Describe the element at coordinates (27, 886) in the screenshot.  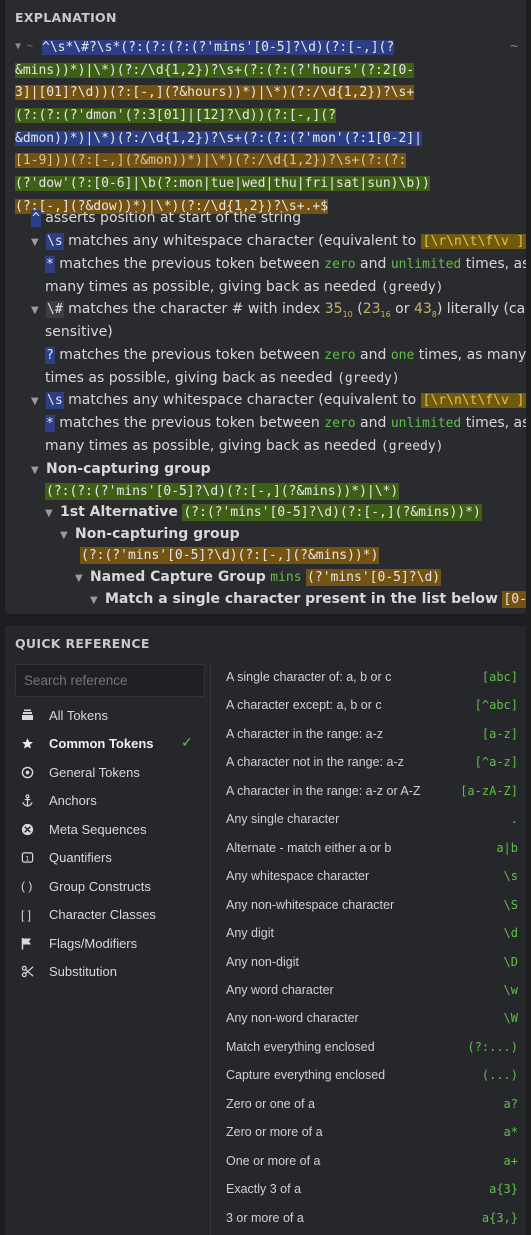
I see `parentheses-icon: ( )` at that location.